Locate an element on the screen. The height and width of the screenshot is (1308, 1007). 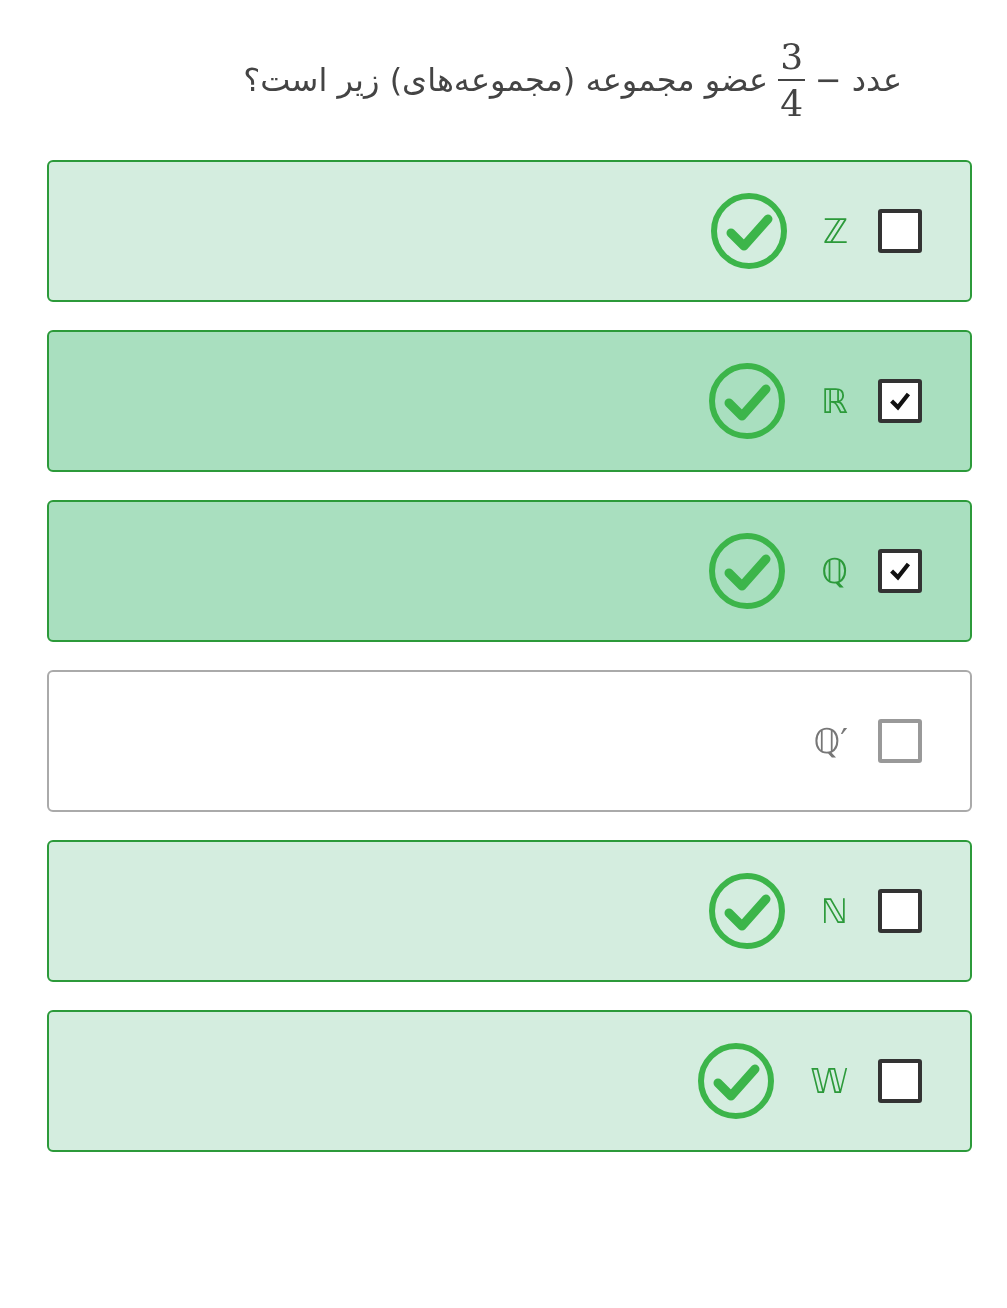
option-label: ℚ′ is located at coordinates (830, 741).